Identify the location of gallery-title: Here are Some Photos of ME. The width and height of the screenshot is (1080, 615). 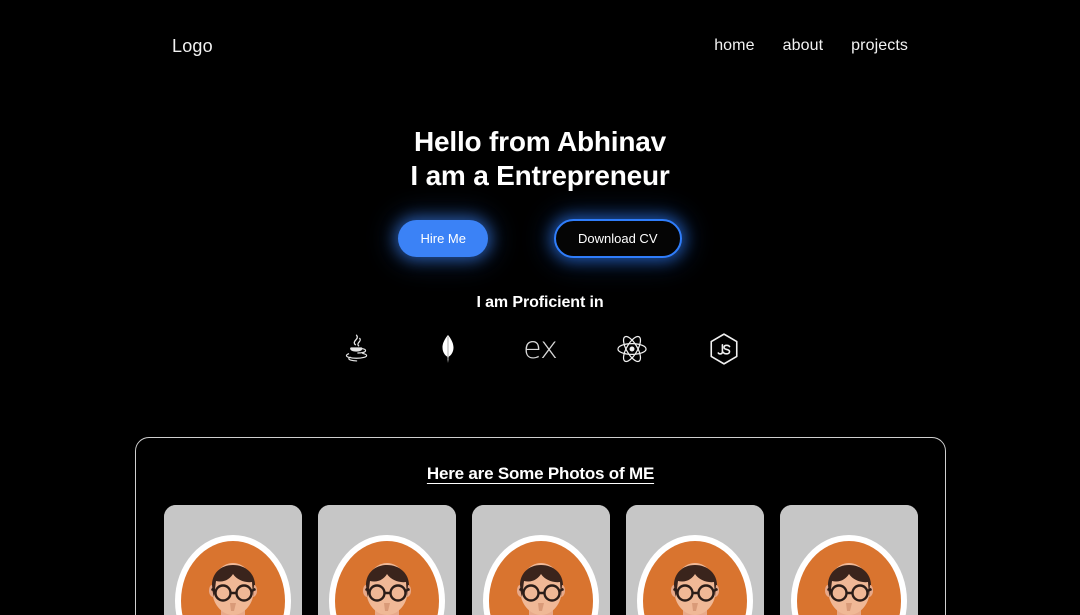
(540, 473).